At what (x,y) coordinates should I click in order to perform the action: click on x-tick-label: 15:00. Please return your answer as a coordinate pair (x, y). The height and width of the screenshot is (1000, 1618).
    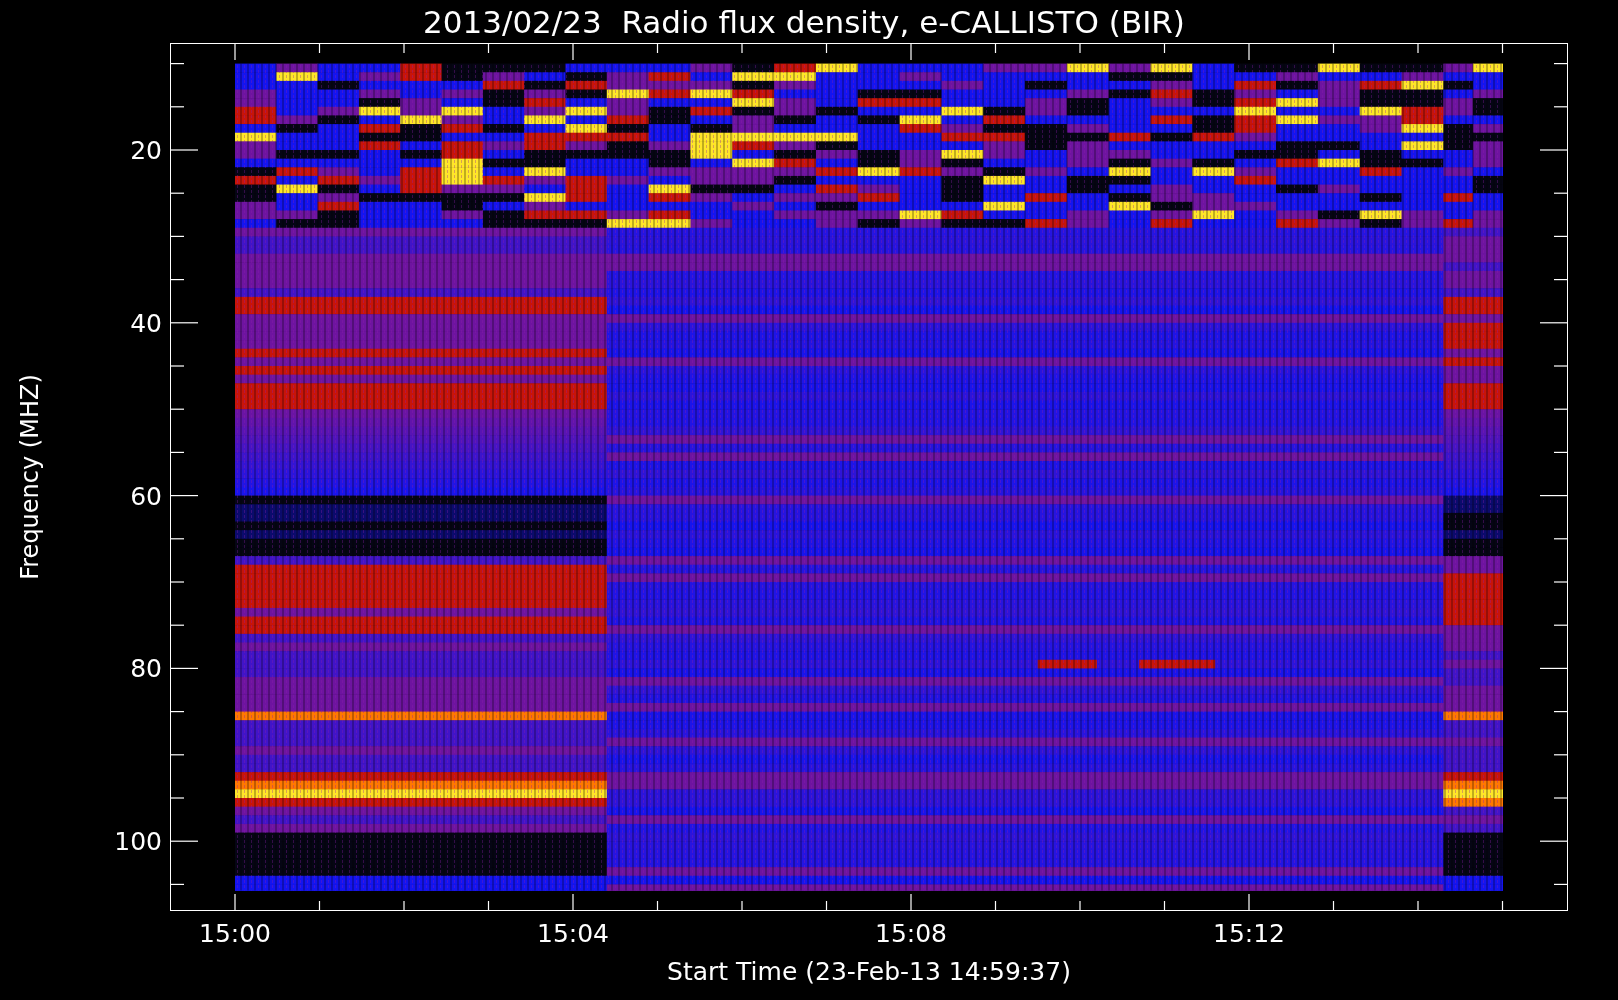
    Looking at the image, I should click on (235, 933).